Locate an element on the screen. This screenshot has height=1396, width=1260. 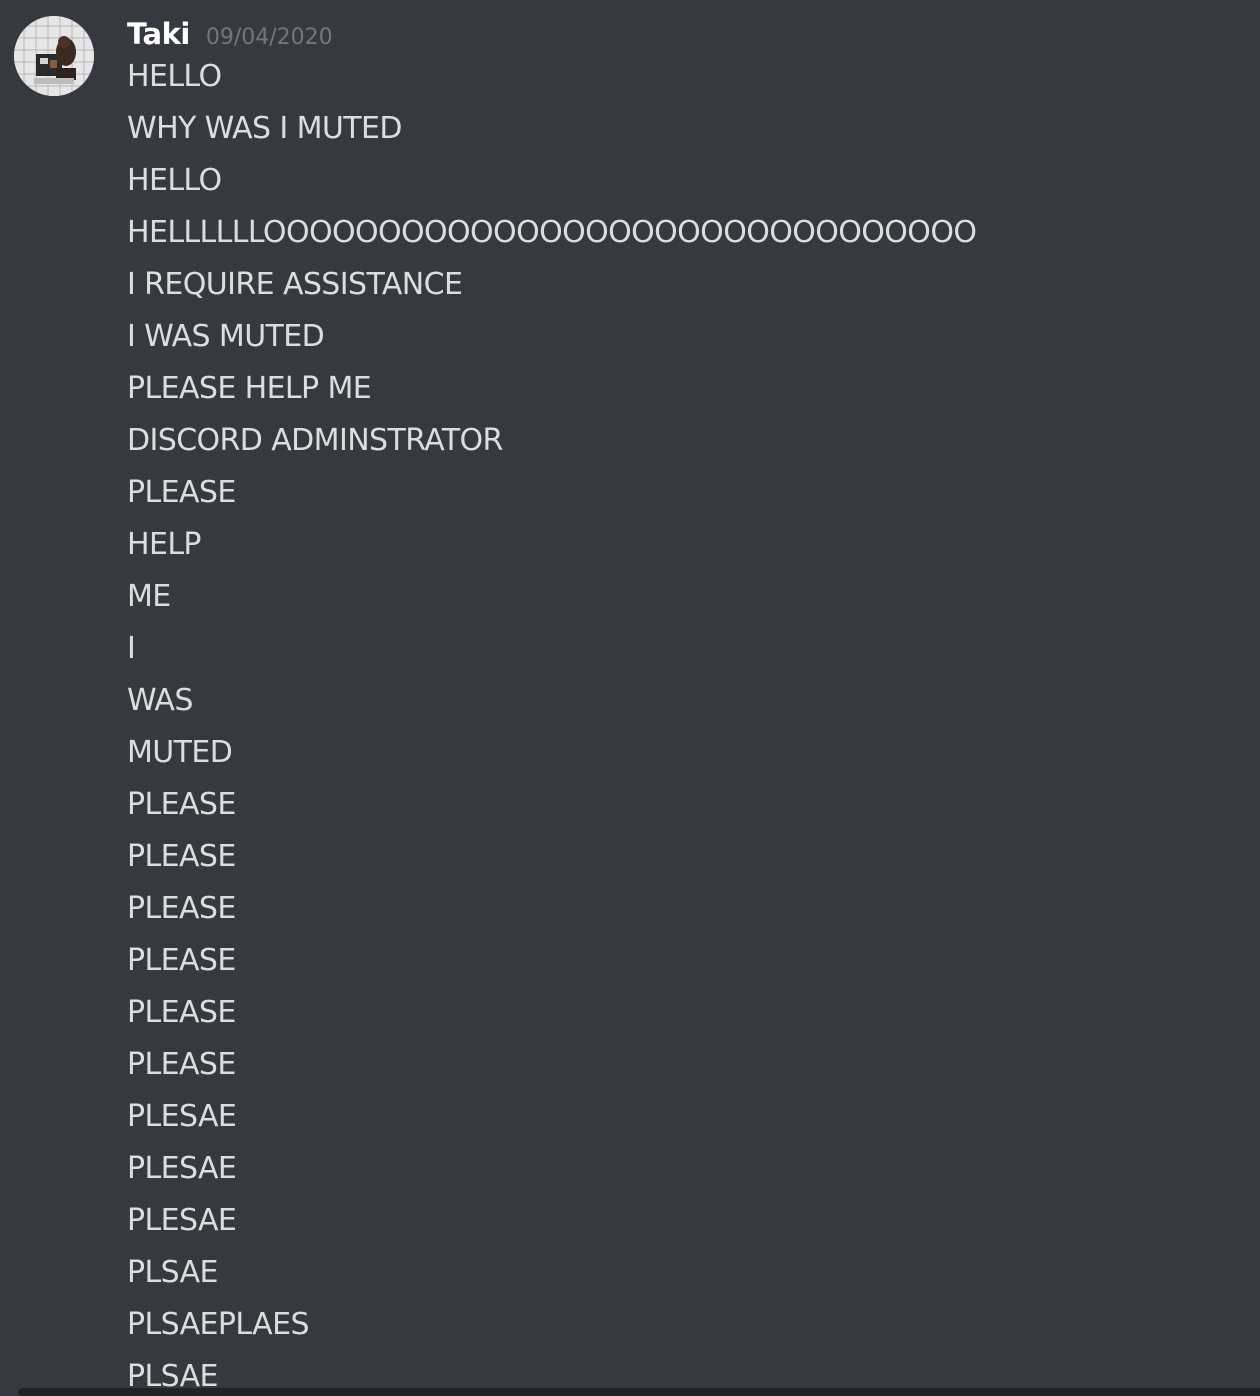
message-line: PLSAE is located at coordinates (172, 1272).